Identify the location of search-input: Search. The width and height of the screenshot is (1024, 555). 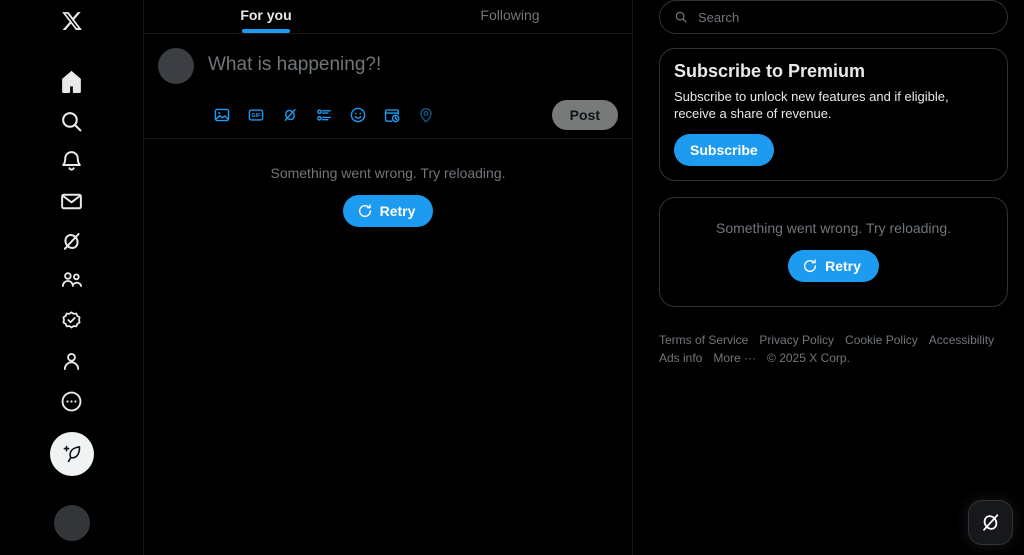
(833, 17).